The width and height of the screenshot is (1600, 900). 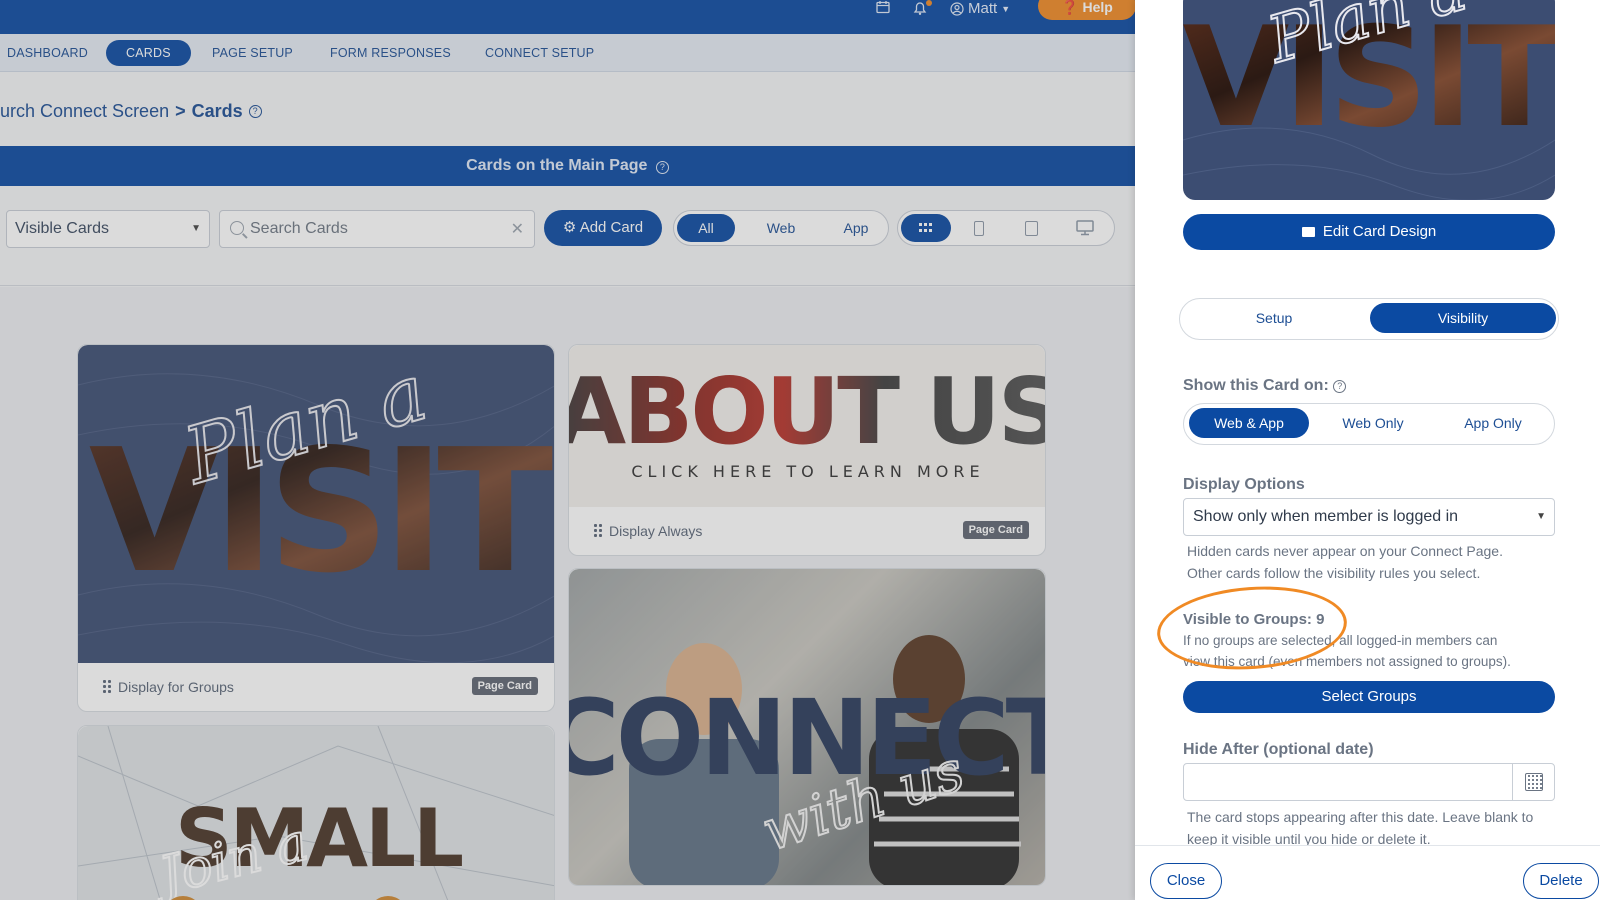 I want to click on edit-card-design-button: Edit Card Design, so click(x=1369, y=232).